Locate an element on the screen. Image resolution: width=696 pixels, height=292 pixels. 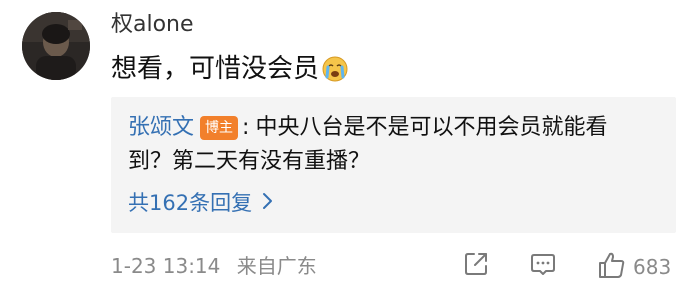
reply-first-line: 张颂文 博主 : 中央八台是不是可以不用会员就能看 is located at coordinates (367, 128).